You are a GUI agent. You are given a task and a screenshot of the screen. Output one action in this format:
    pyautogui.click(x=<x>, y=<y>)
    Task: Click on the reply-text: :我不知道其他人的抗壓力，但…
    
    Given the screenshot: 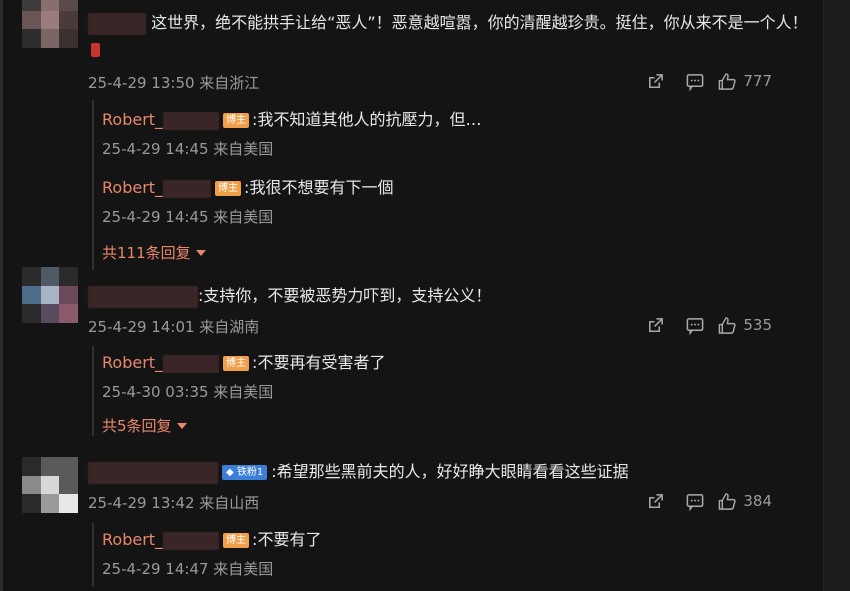 What is the action you would take?
    pyautogui.click(x=367, y=119)
    